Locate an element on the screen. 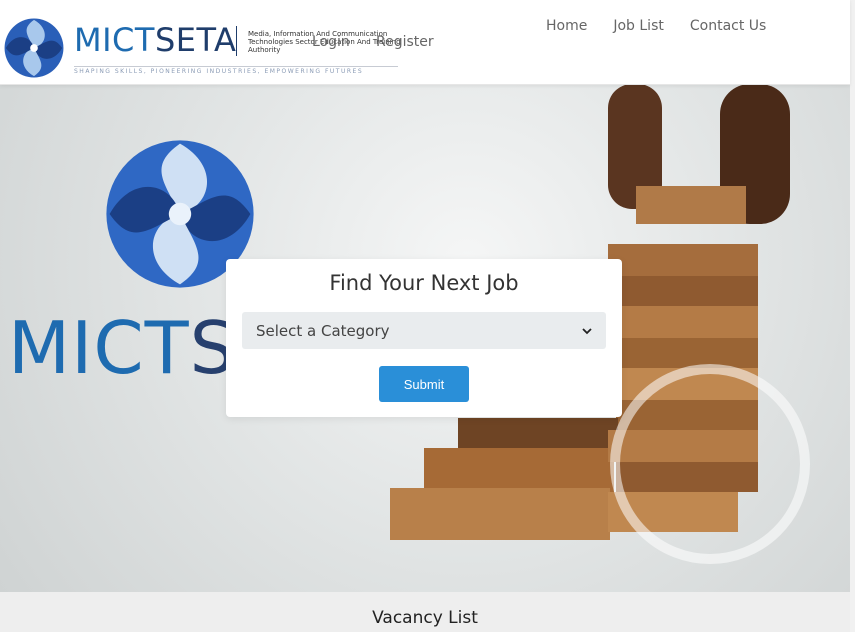 This screenshot has height=632, width=855. nav-home: Home is located at coordinates (566, 26).